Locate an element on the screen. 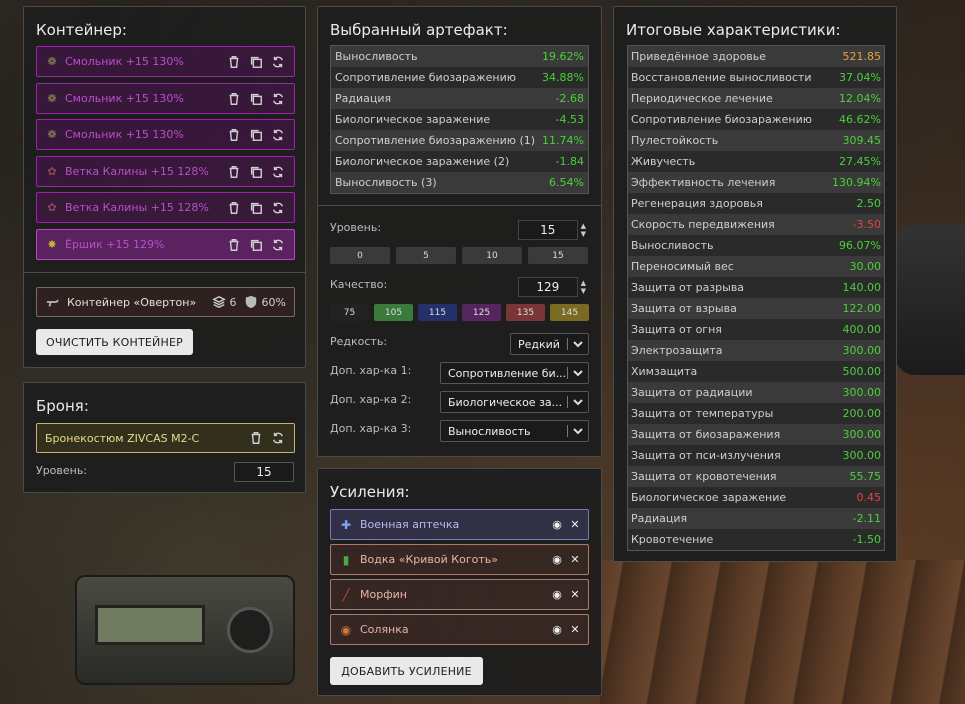 Image resolution: width=965 pixels, height=704 pixels. stat-row: Защита от огня 400.00 is located at coordinates (756, 329).